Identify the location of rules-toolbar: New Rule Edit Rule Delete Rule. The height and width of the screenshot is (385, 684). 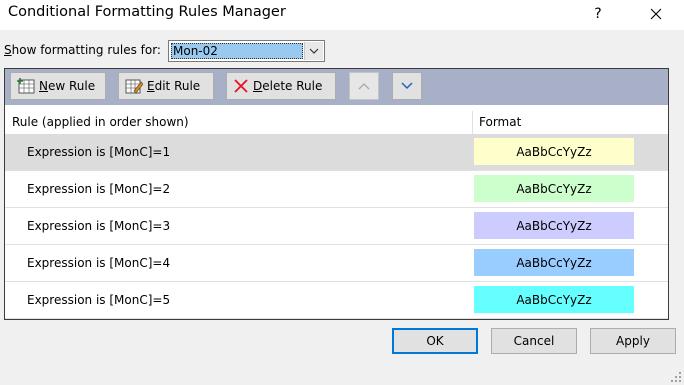
(336, 87).